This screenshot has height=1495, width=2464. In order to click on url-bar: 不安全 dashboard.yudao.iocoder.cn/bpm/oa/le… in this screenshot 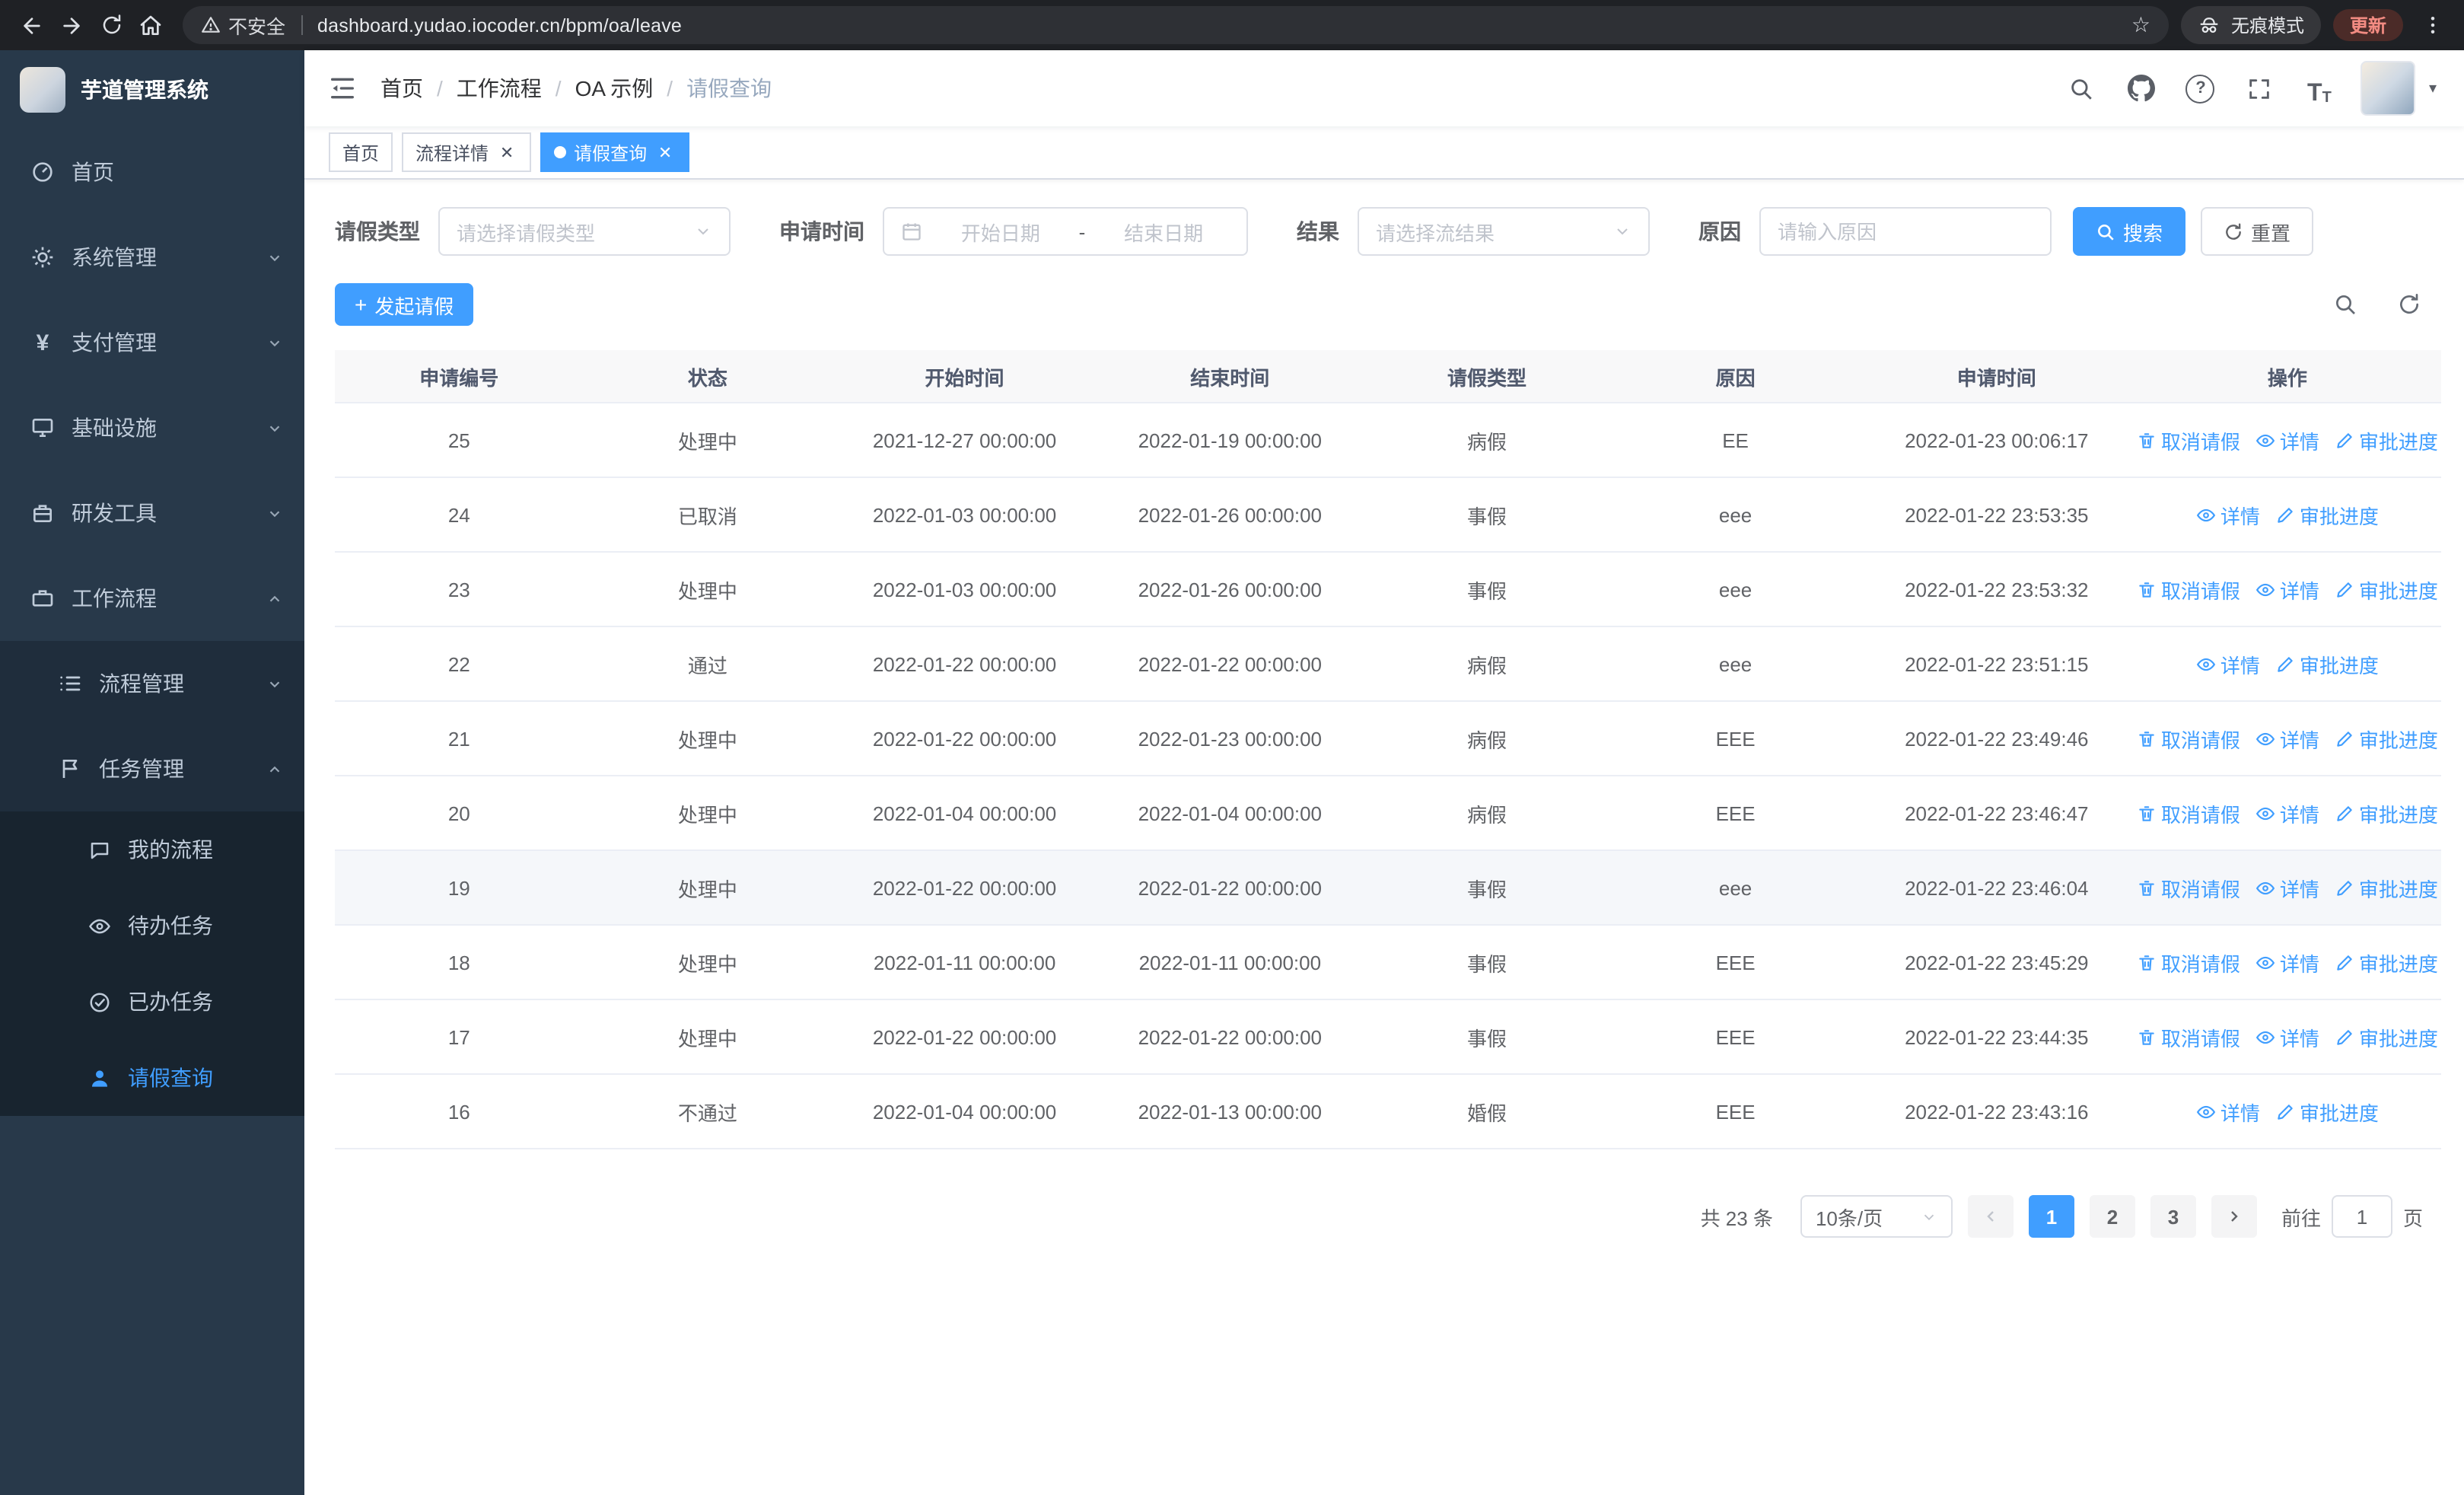, I will do `click(1176, 25)`.